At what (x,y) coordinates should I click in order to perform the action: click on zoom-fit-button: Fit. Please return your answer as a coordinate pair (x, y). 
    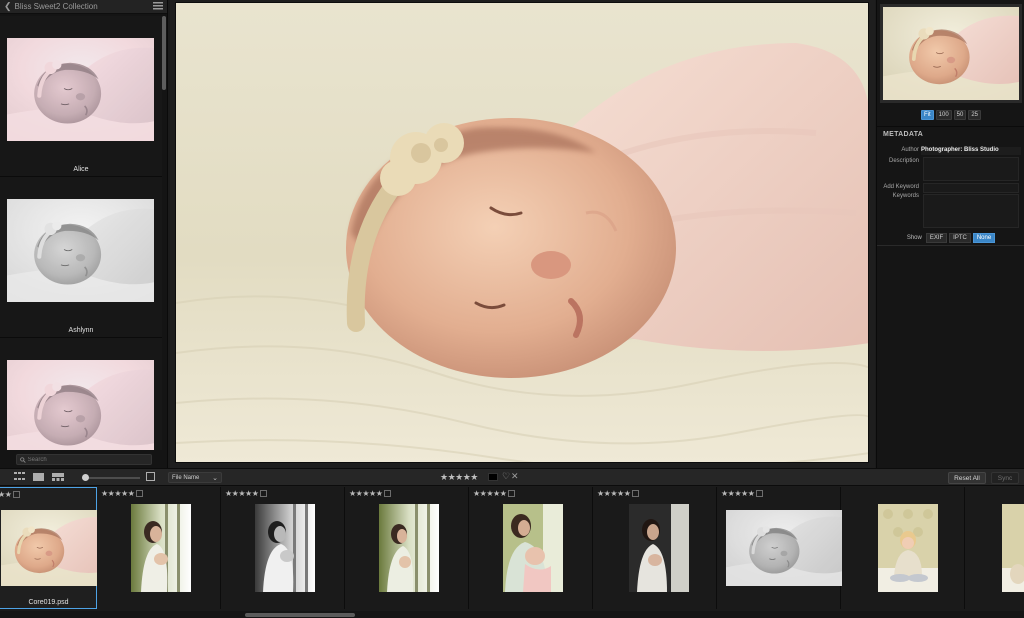
    Looking at the image, I should click on (927, 115).